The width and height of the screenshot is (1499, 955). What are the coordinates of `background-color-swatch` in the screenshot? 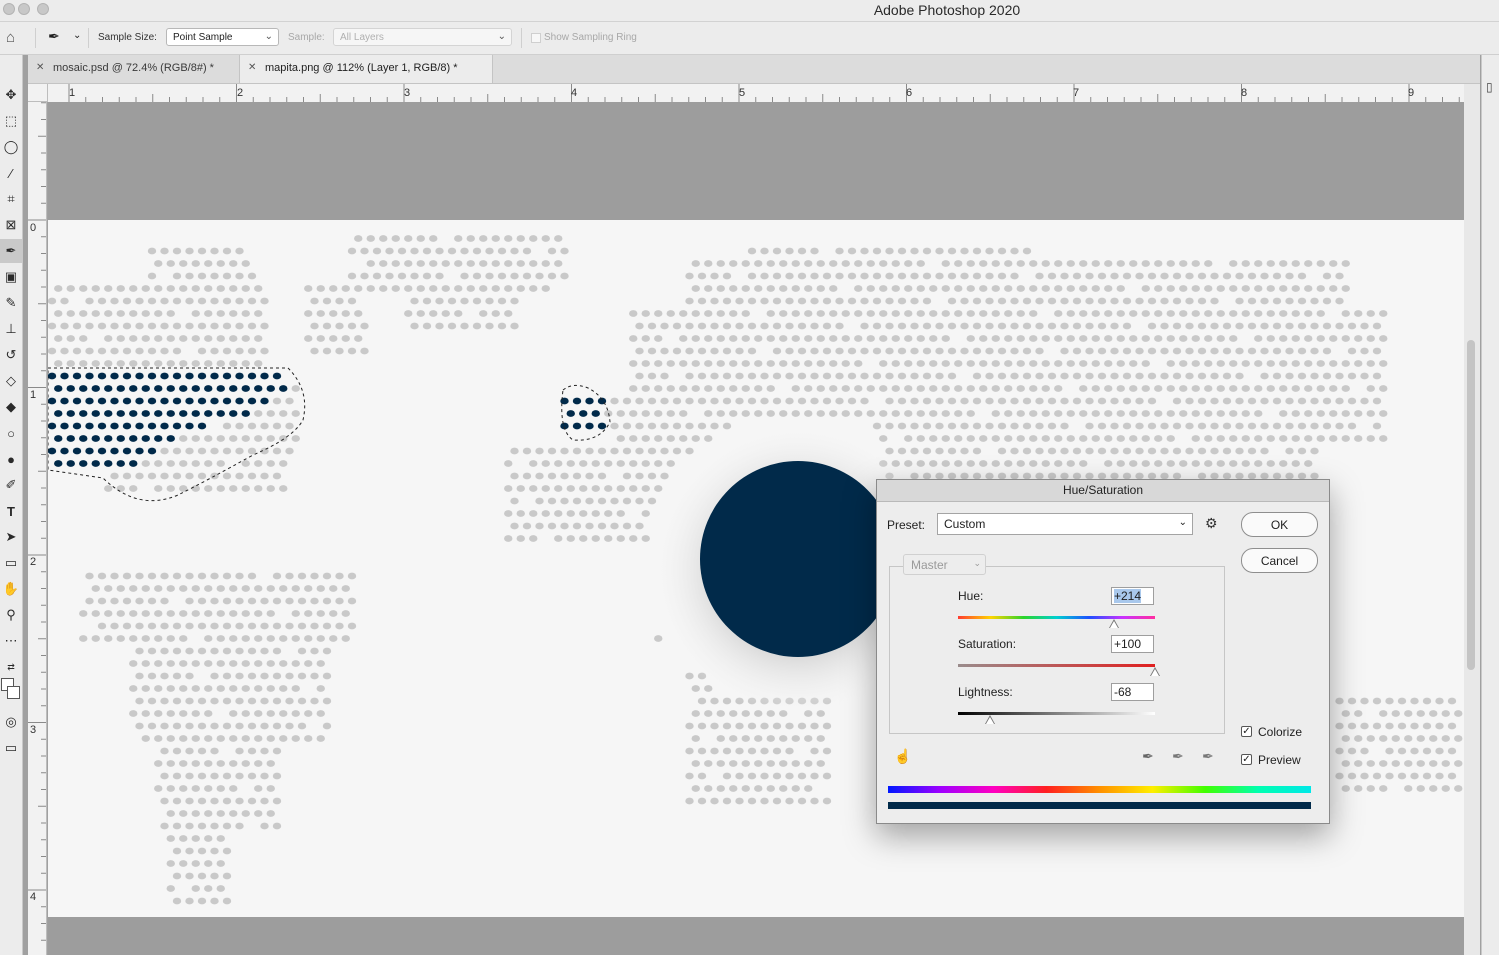 It's located at (13, 692).